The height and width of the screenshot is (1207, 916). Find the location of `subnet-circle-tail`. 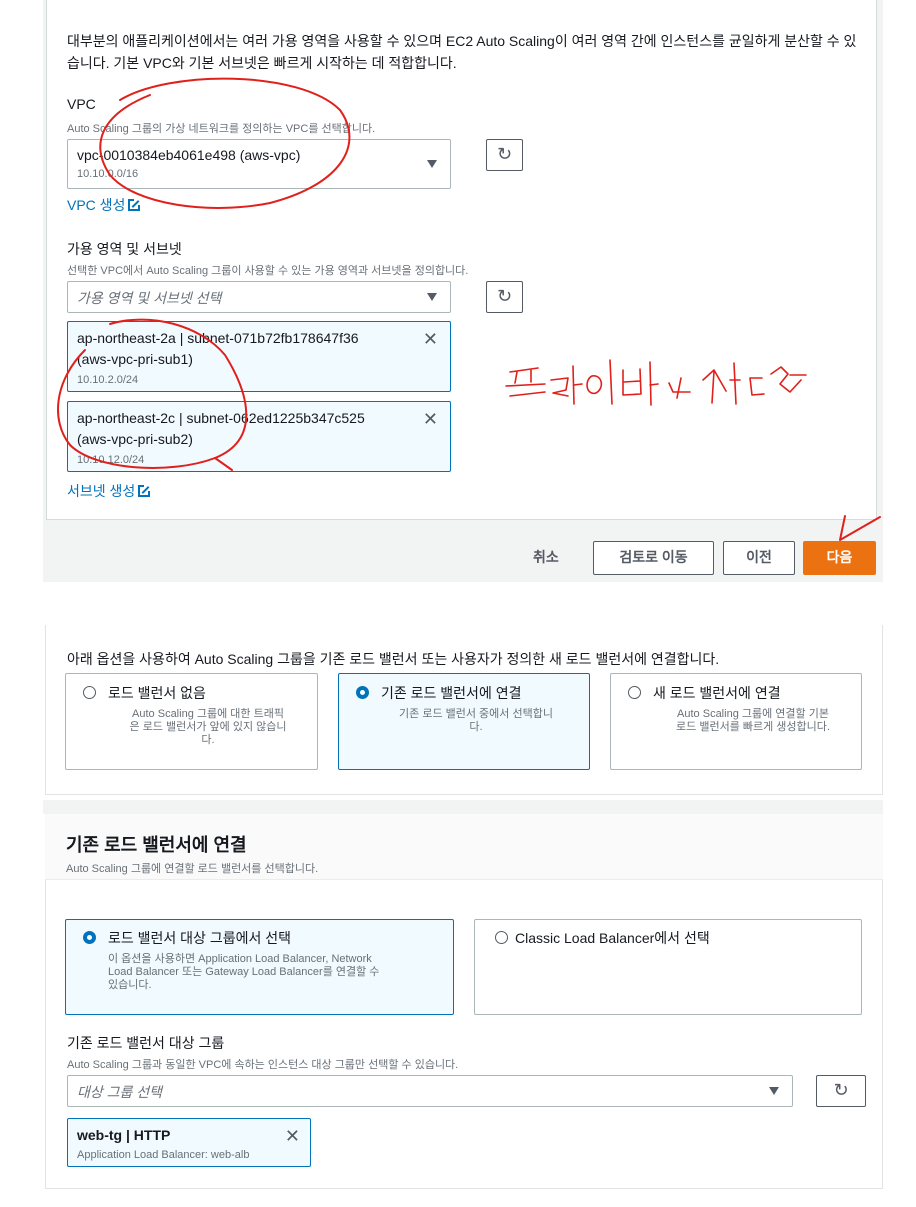

subnet-circle-tail is located at coordinates (223, 464).